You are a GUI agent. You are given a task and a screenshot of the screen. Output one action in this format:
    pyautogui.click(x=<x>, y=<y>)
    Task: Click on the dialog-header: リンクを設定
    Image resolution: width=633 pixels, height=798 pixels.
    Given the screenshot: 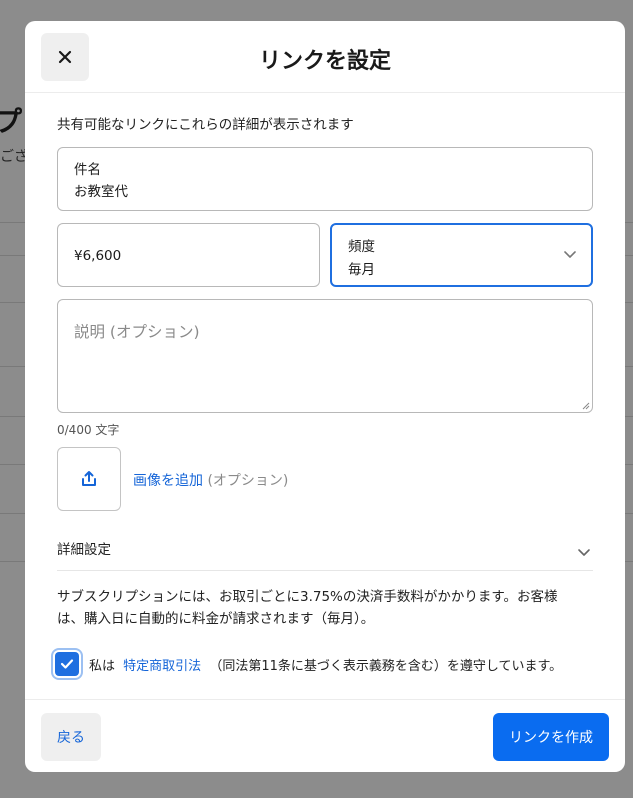 What is the action you would take?
    pyautogui.click(x=325, y=57)
    